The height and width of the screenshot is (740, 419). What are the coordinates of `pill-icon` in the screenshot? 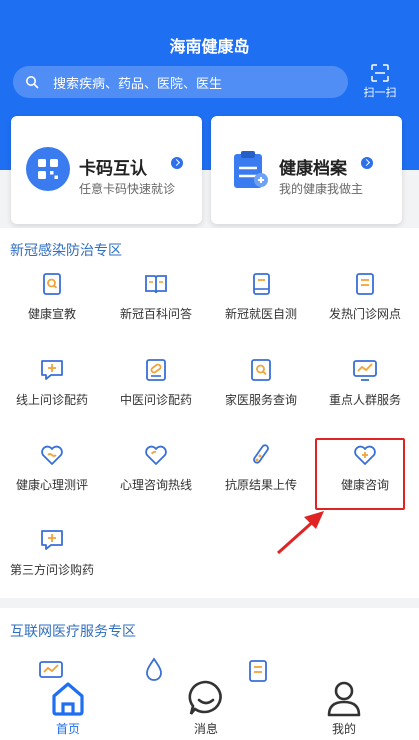 It's located at (156, 370).